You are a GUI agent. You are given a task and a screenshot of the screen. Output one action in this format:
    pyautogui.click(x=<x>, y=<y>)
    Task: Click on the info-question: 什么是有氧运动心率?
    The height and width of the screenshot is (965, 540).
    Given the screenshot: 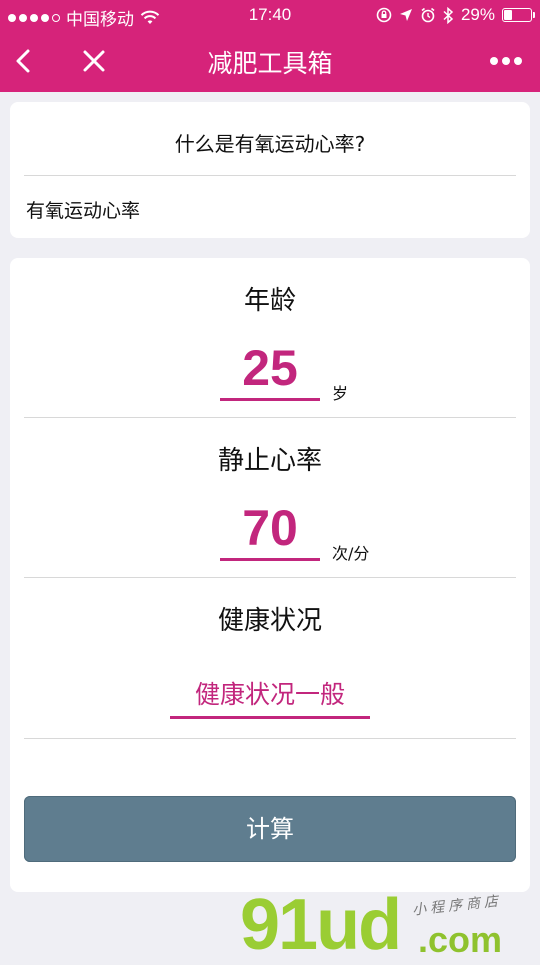 What is the action you would take?
    pyautogui.click(x=270, y=142)
    